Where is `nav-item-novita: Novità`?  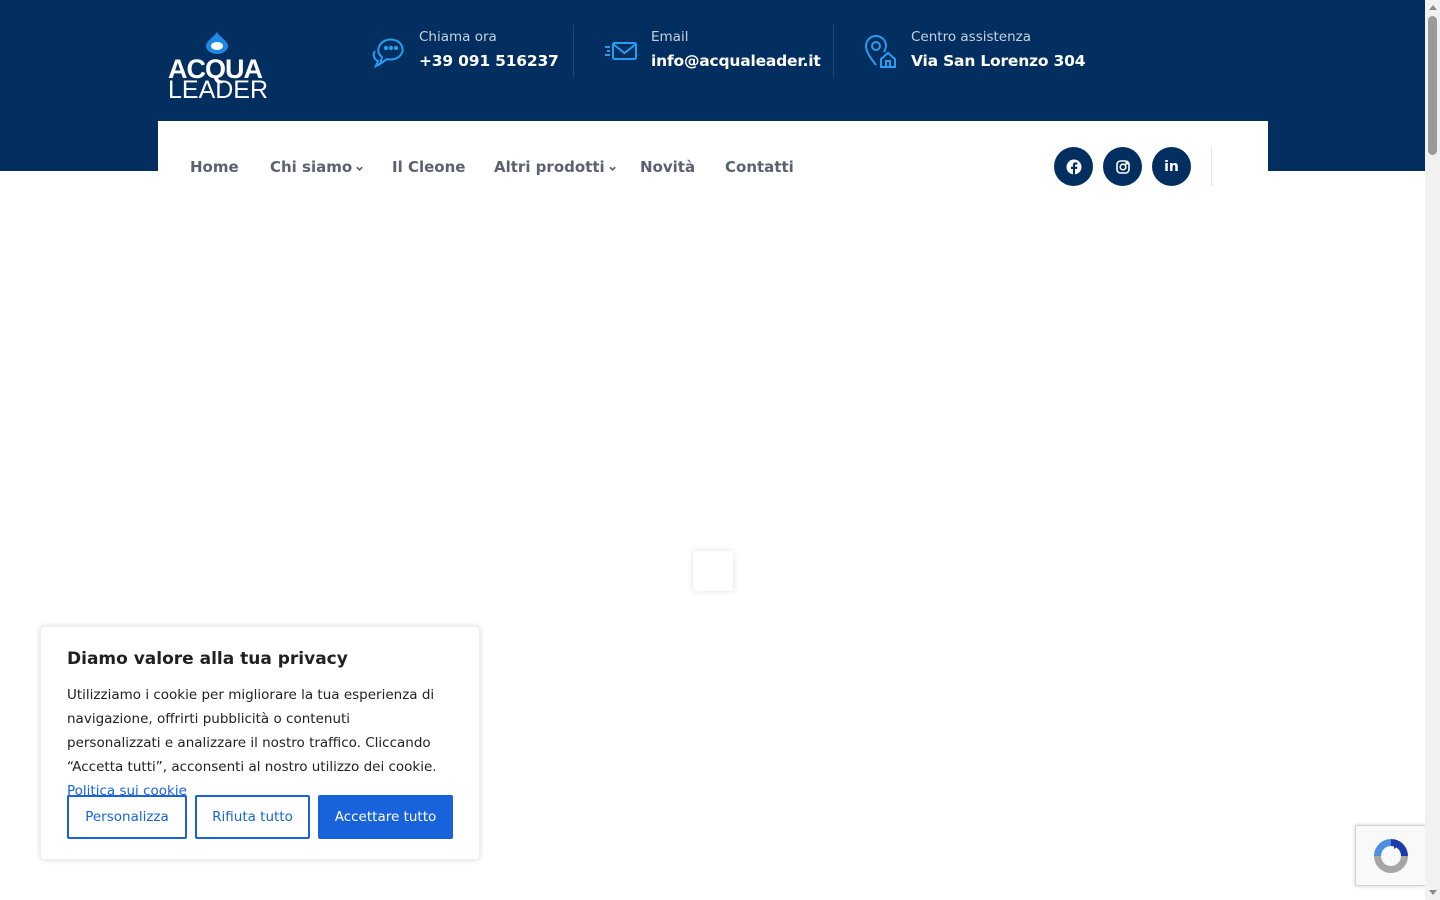
nav-item-novita: Novità is located at coordinates (667, 167).